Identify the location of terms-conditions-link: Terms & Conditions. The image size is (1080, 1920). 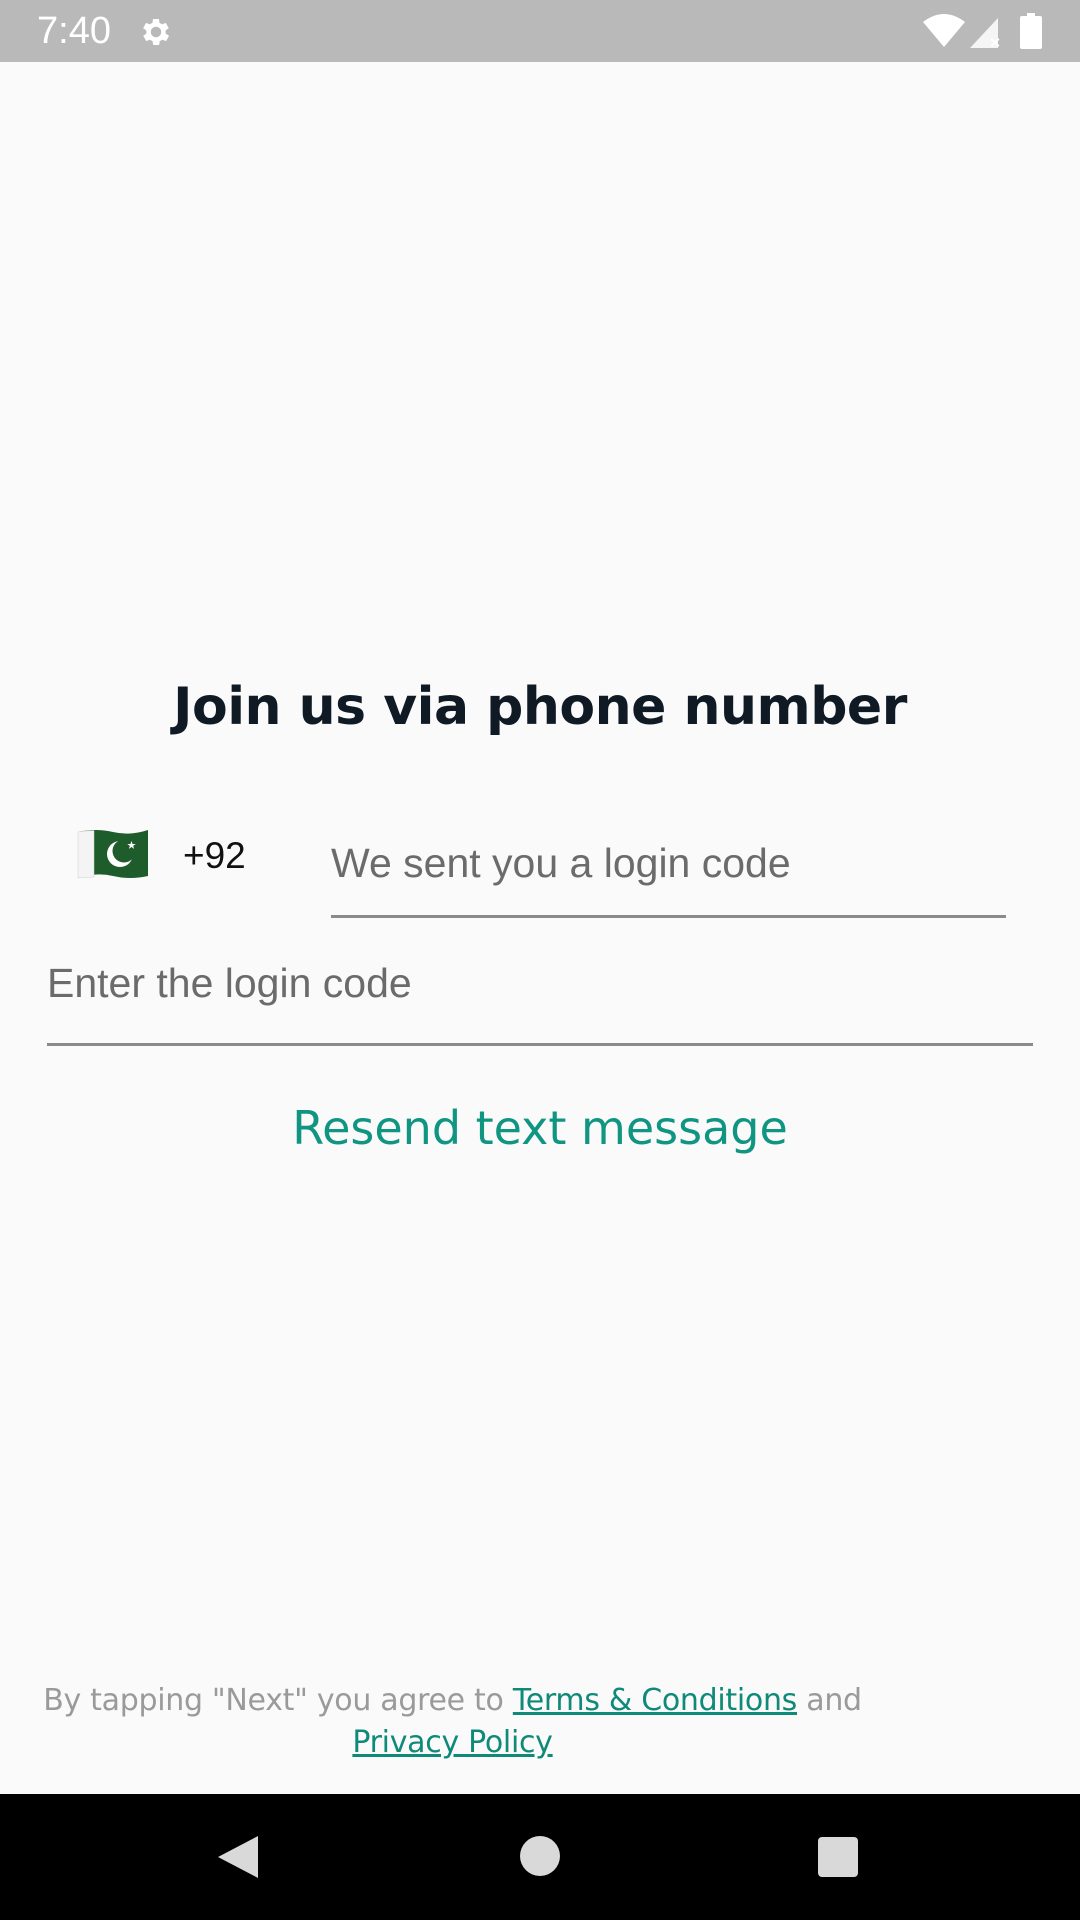
(655, 1700).